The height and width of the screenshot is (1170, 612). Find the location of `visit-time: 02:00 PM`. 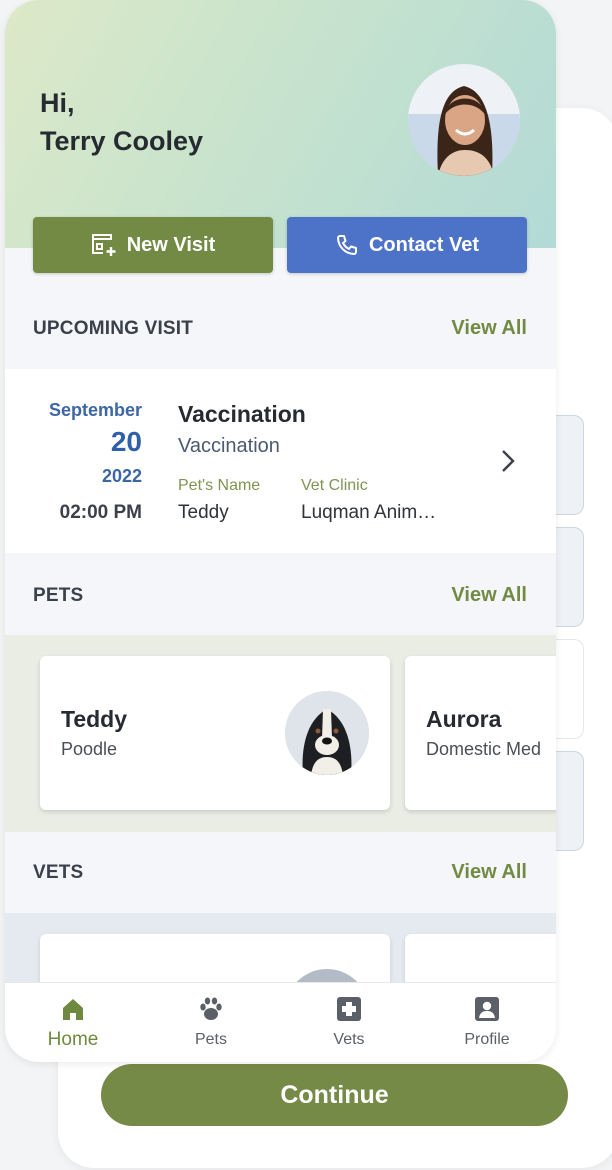

visit-time: 02:00 PM is located at coordinates (100, 512).